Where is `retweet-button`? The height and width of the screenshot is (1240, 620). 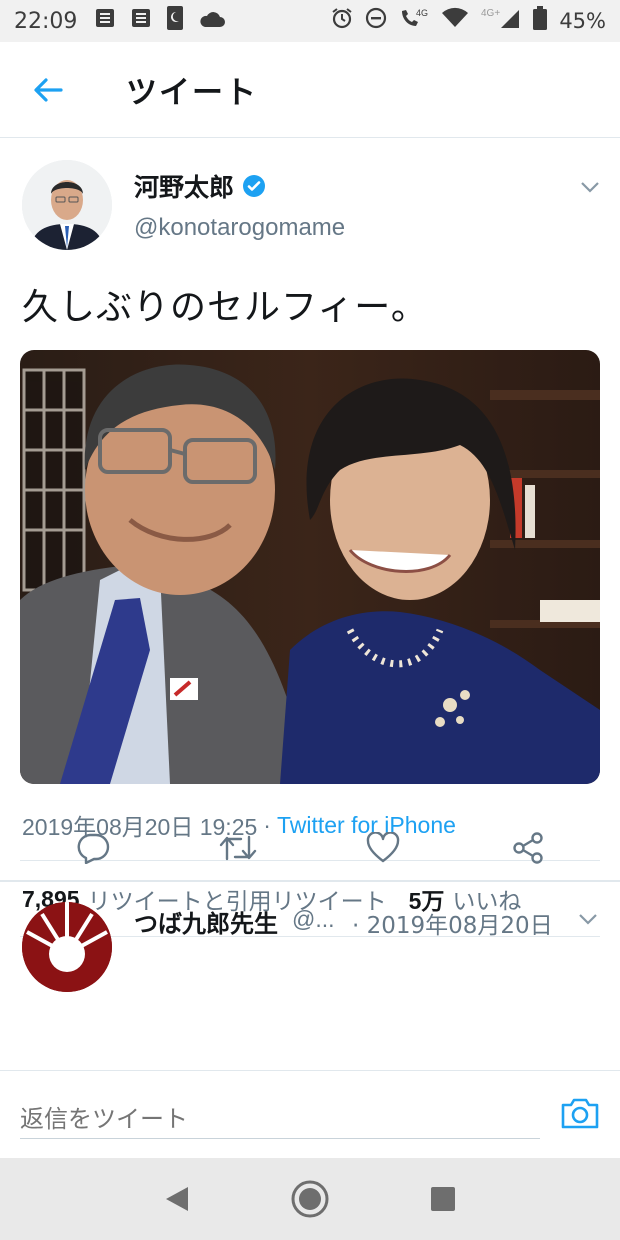 retweet-button is located at coordinates (238, 848).